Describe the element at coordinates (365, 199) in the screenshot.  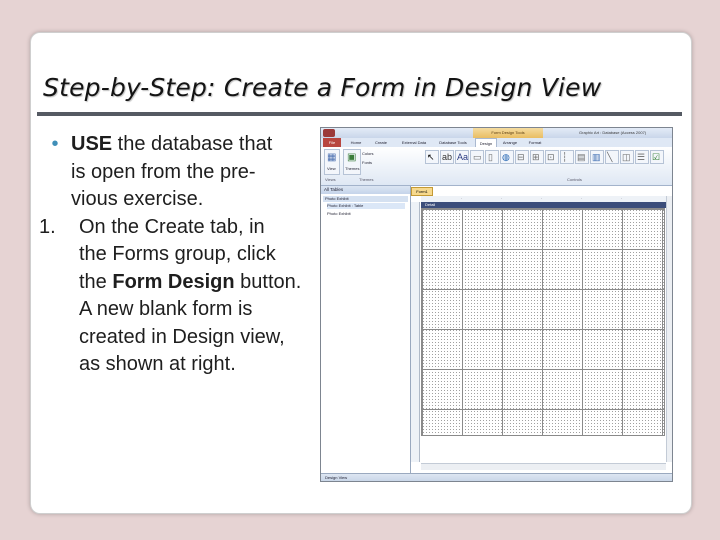
I see `nav-group-header: Photo Exhibit` at that location.